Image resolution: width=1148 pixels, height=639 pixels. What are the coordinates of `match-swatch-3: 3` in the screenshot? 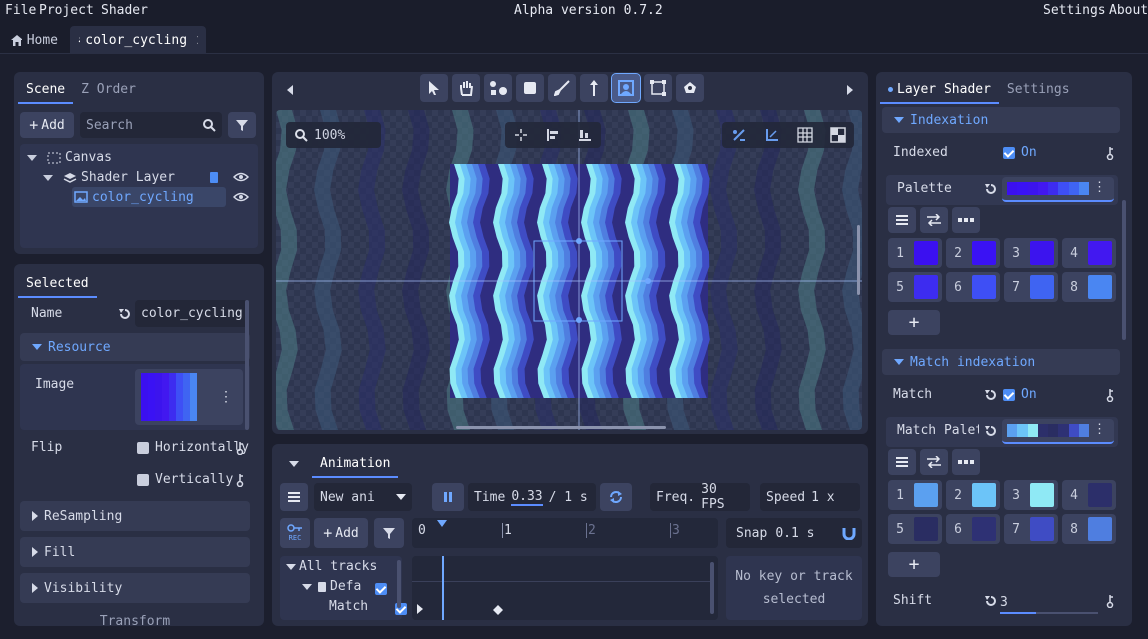 It's located at (1031, 495).